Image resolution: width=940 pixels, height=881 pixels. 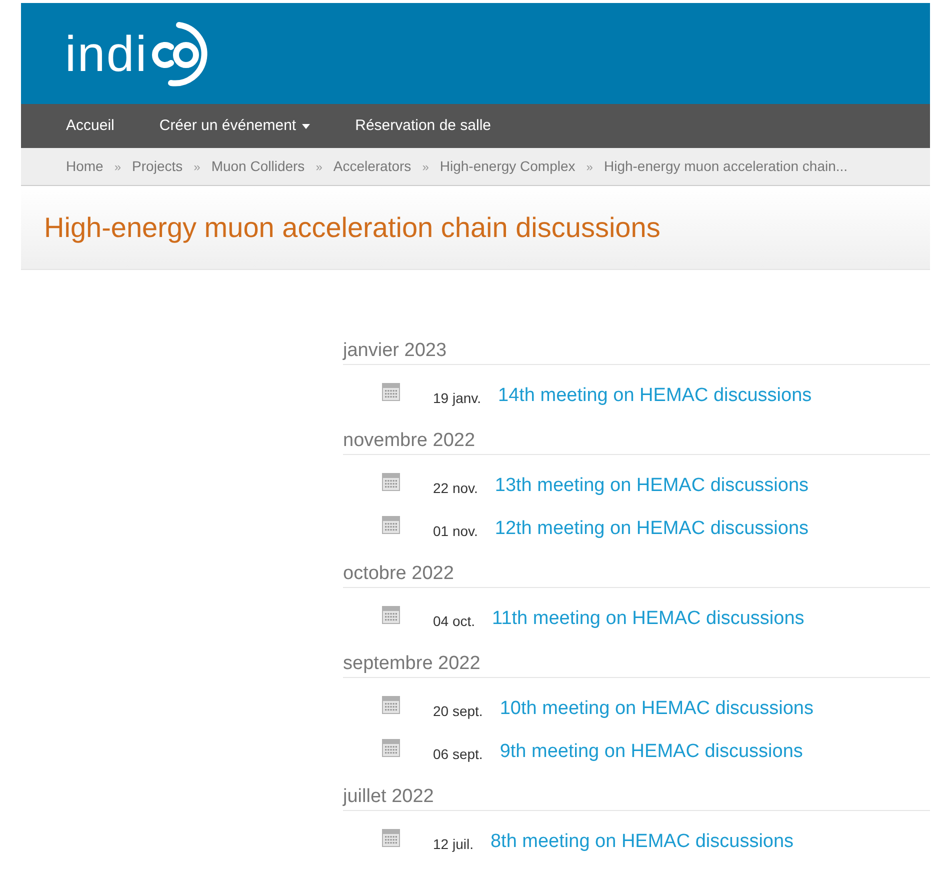 I want to click on breadcrumb-link: Muon Colliders, so click(x=258, y=166).